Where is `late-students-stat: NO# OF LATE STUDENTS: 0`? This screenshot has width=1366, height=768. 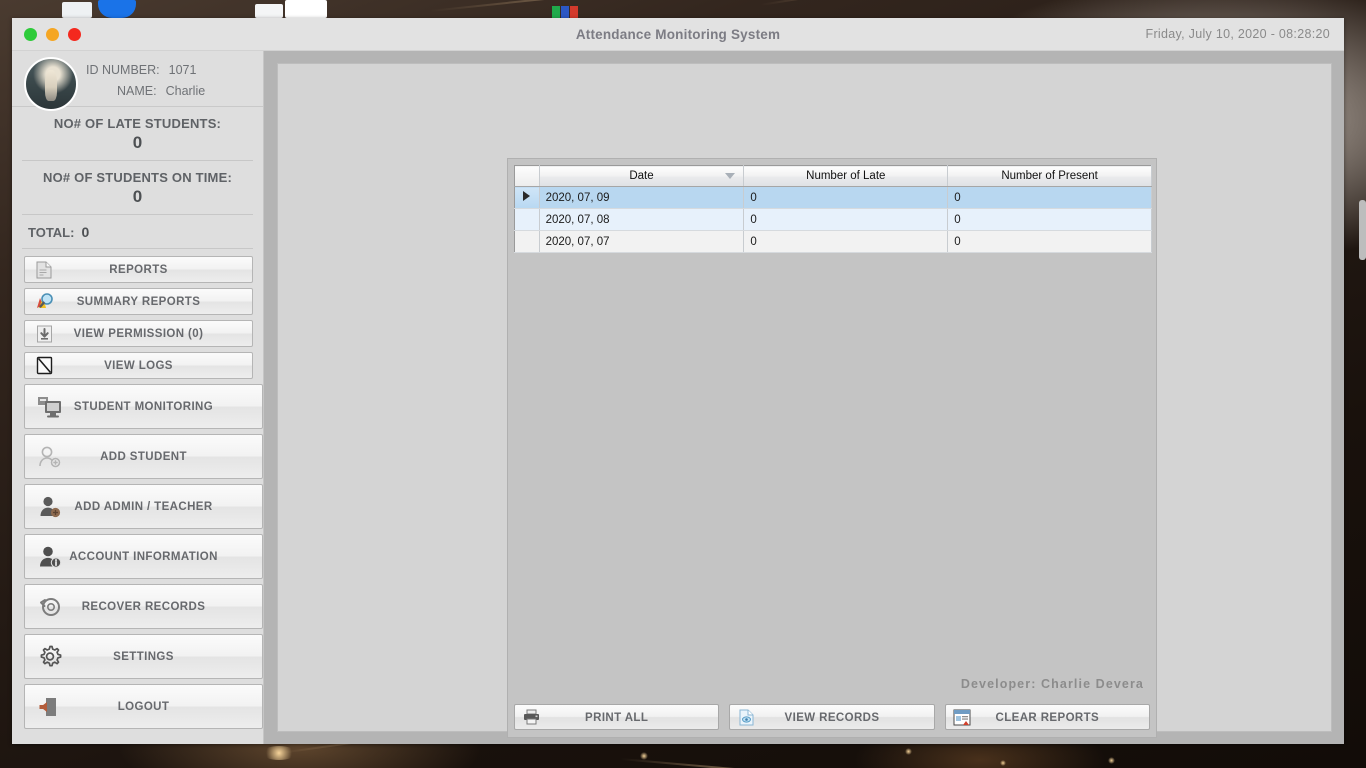
late-students-stat: NO# OF LATE STUDENTS: 0 is located at coordinates (137, 133).